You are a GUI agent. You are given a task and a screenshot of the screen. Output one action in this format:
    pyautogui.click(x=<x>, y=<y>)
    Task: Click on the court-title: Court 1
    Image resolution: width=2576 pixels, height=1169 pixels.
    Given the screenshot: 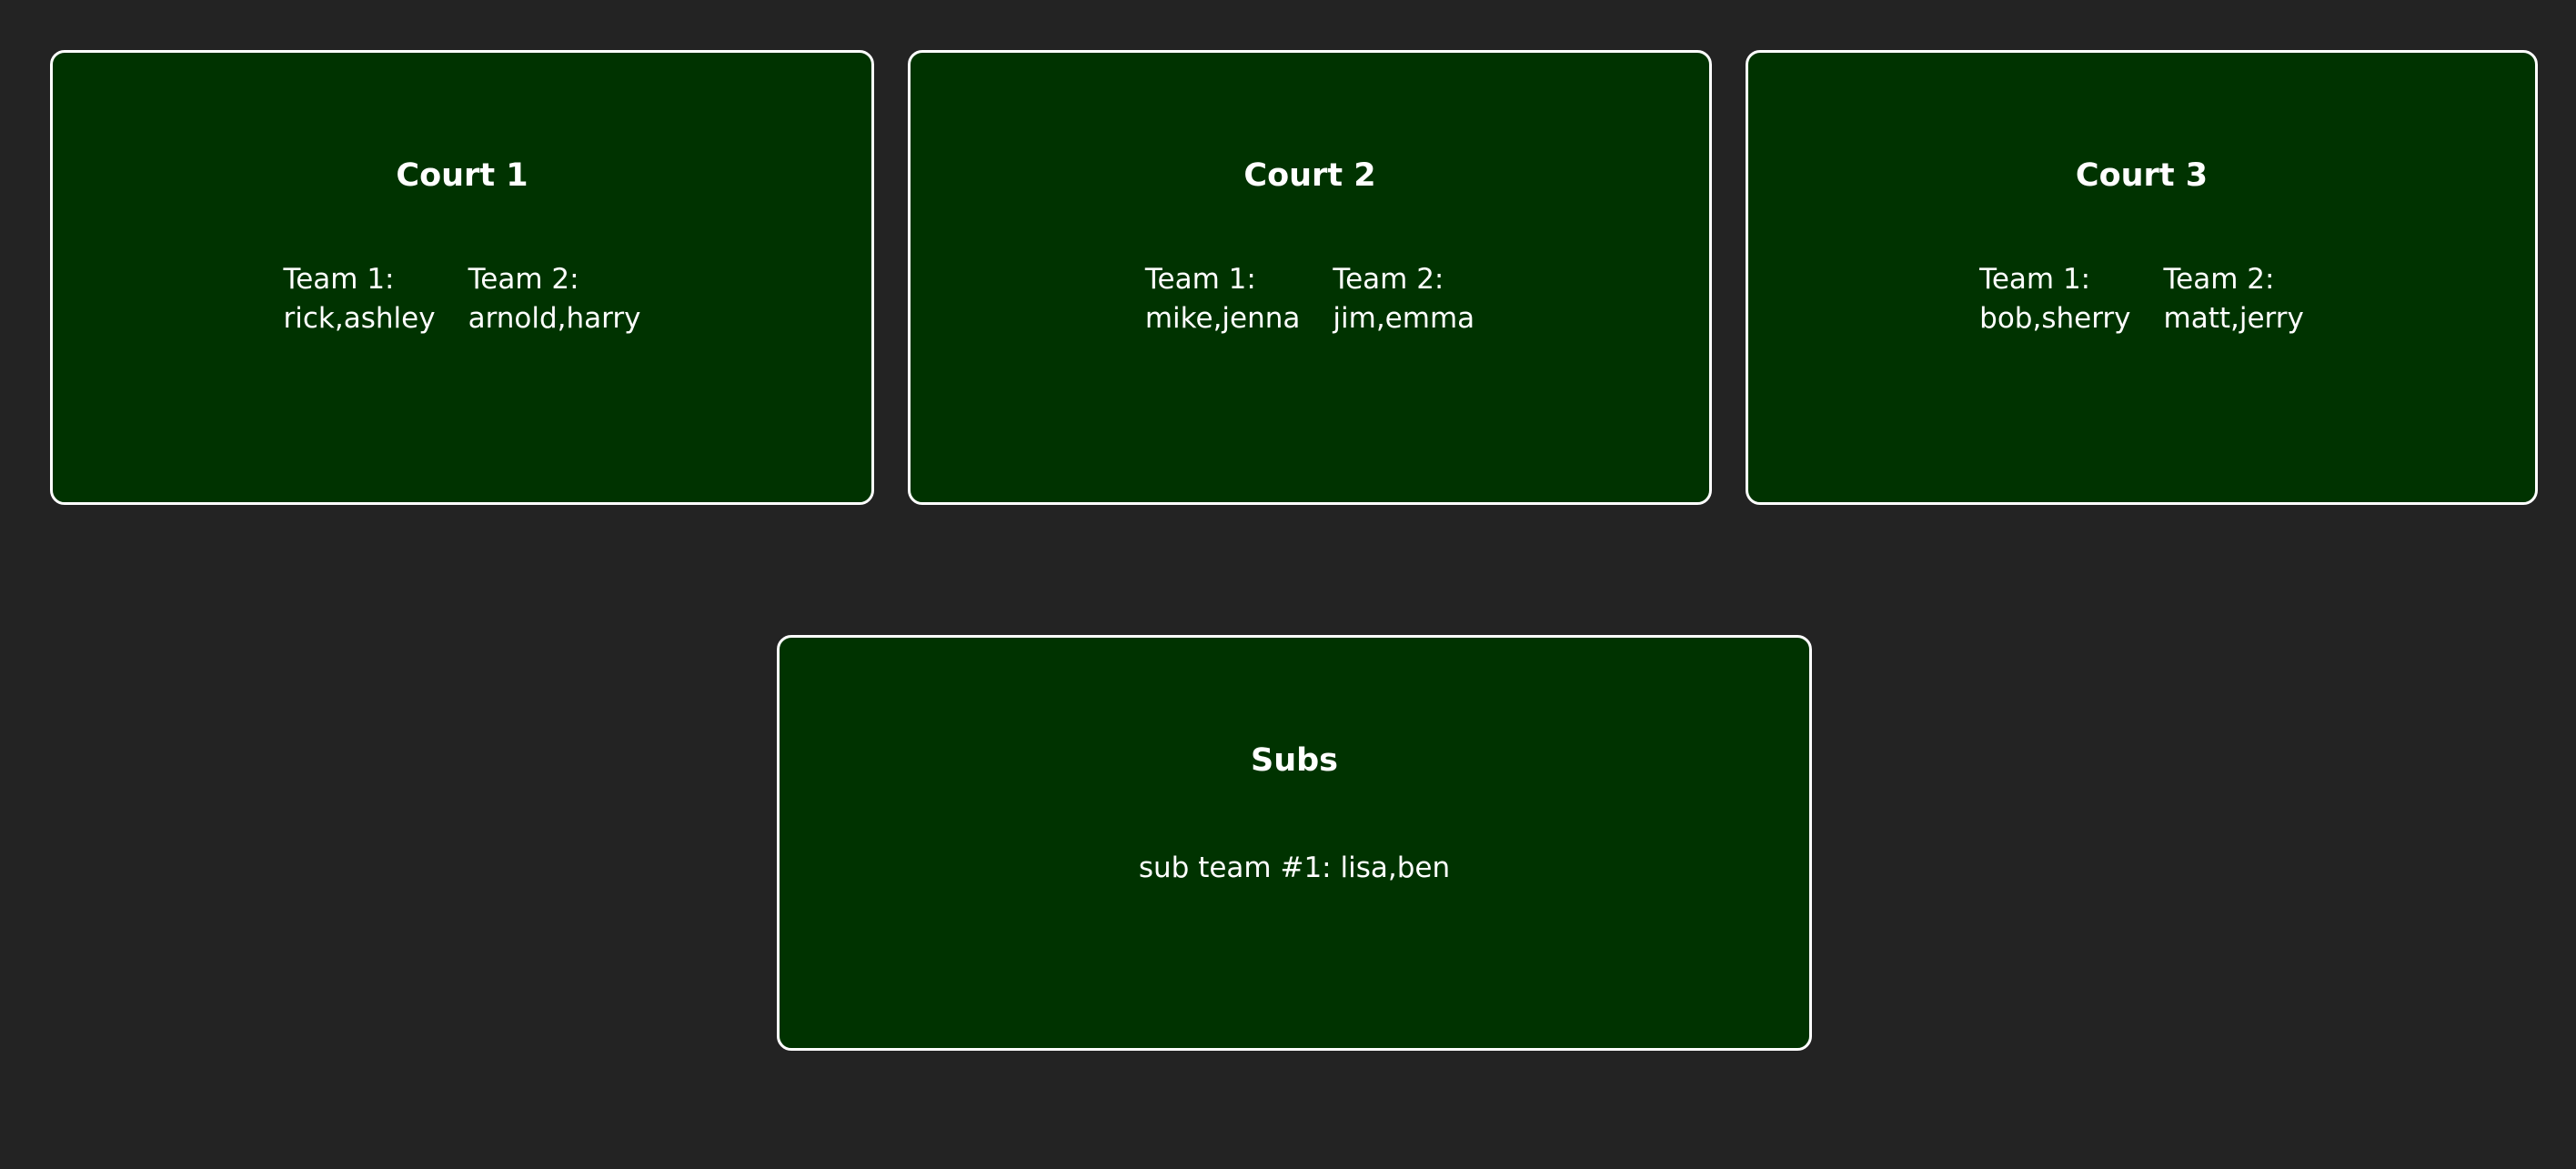 What is the action you would take?
    pyautogui.click(x=462, y=175)
    